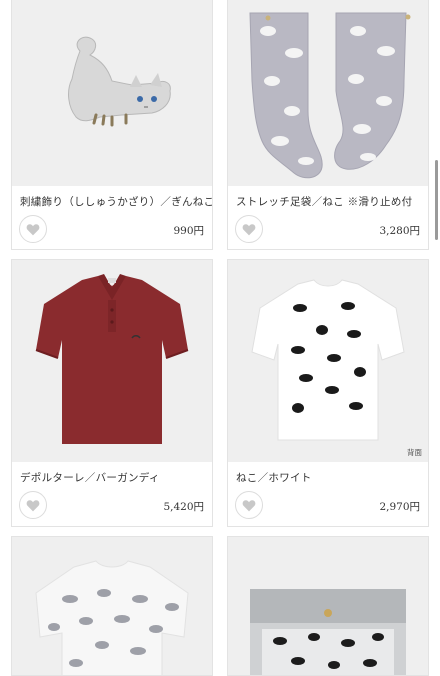 The image size is (440, 676). Describe the element at coordinates (183, 507) in the screenshot. I see `product-price: 5,420円` at that location.